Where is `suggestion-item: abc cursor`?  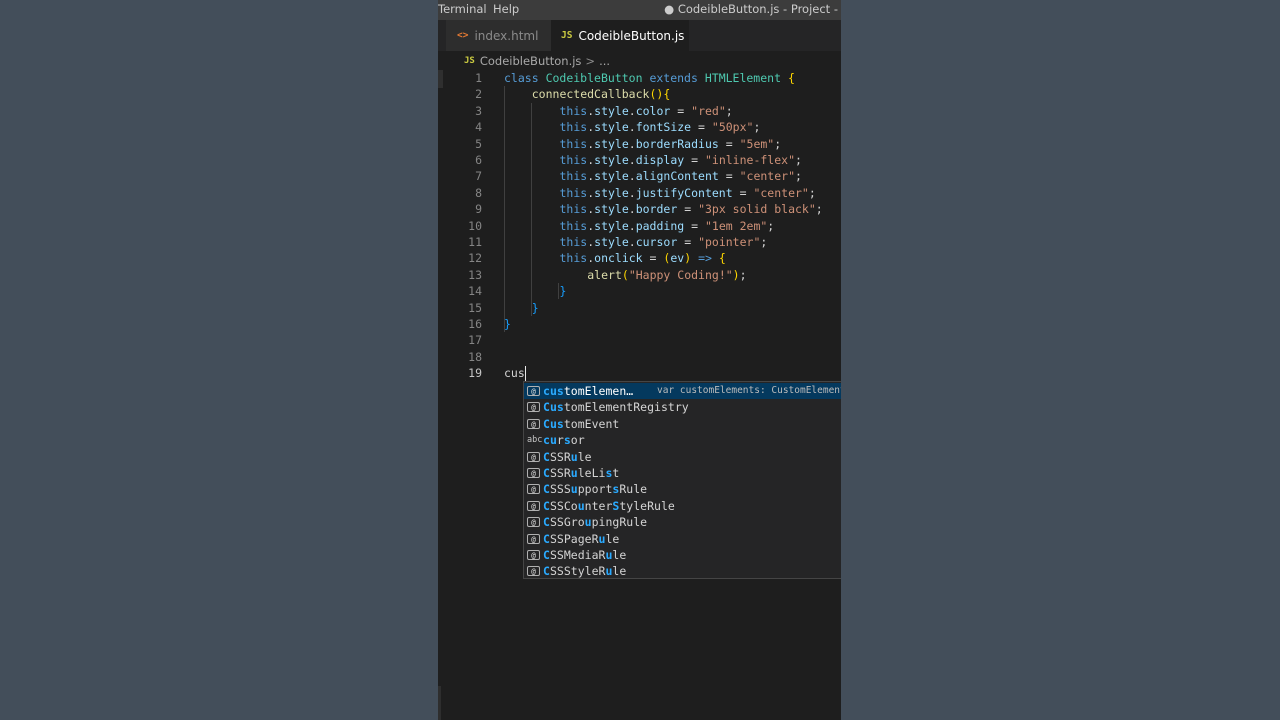 suggestion-item: abc cursor is located at coordinates (682, 440).